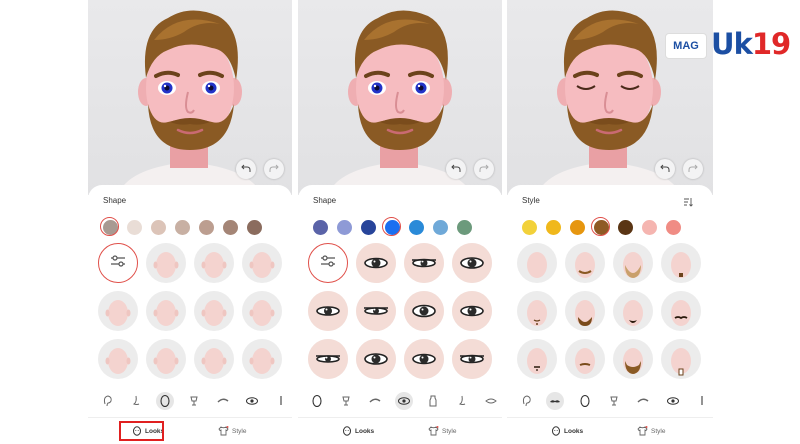 This screenshot has height=444, width=800. I want to click on ear-icon, so click(107, 401).